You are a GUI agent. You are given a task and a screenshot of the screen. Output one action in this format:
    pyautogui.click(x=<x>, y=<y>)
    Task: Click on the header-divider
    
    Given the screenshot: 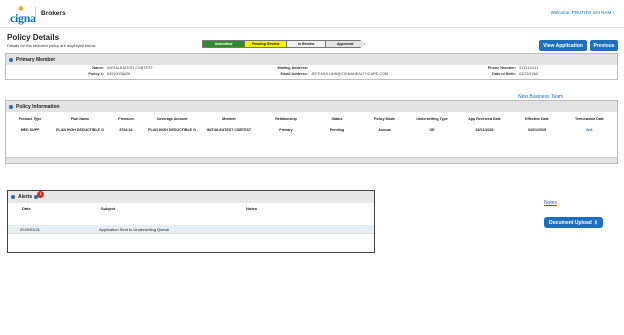 What is the action you would take?
    pyautogui.click(x=35, y=14)
    